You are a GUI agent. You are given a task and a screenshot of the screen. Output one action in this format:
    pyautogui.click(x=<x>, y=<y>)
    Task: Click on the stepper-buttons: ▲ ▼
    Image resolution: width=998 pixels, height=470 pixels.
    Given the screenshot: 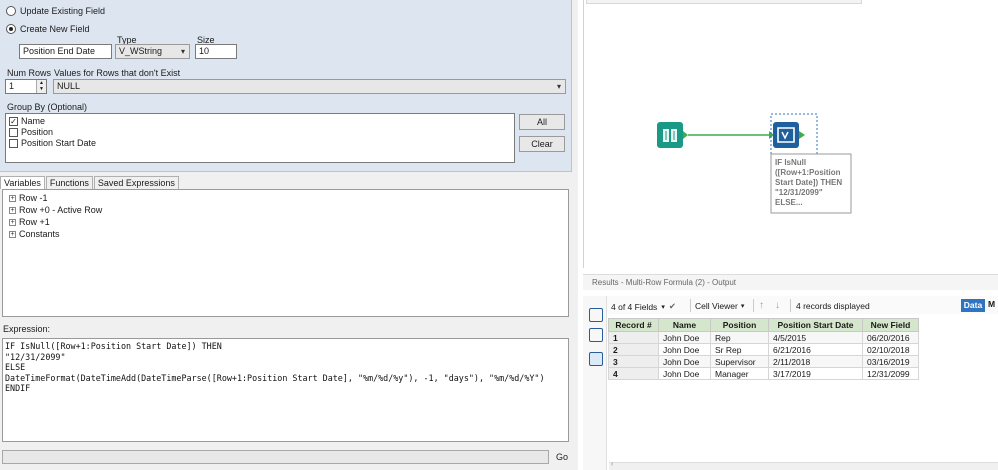 What is the action you would take?
    pyautogui.click(x=41, y=86)
    